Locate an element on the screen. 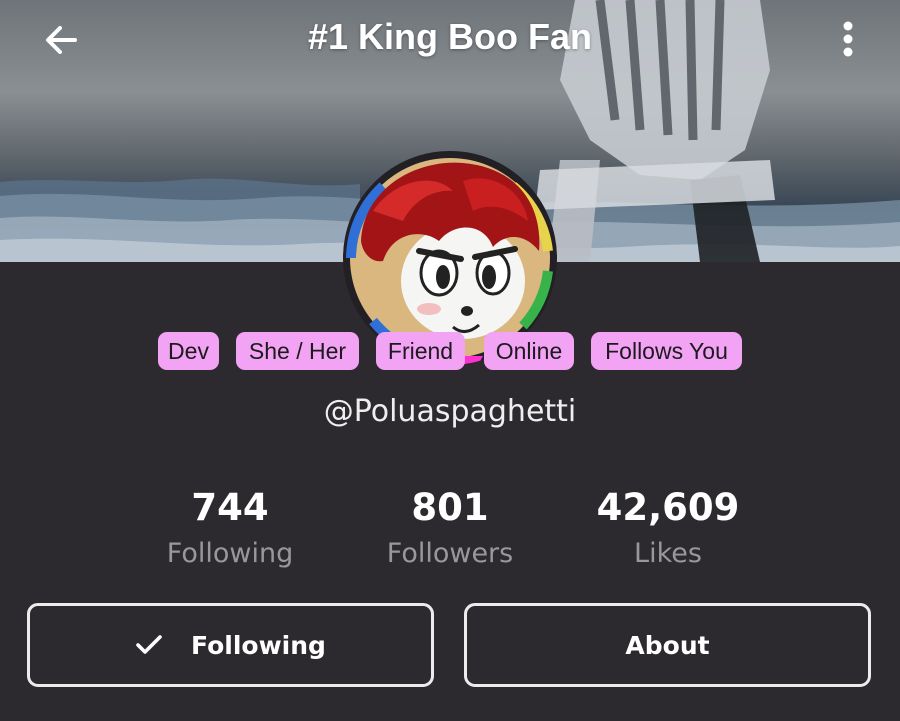 The height and width of the screenshot is (721, 900). stat-following-label: Following is located at coordinates (230, 553).